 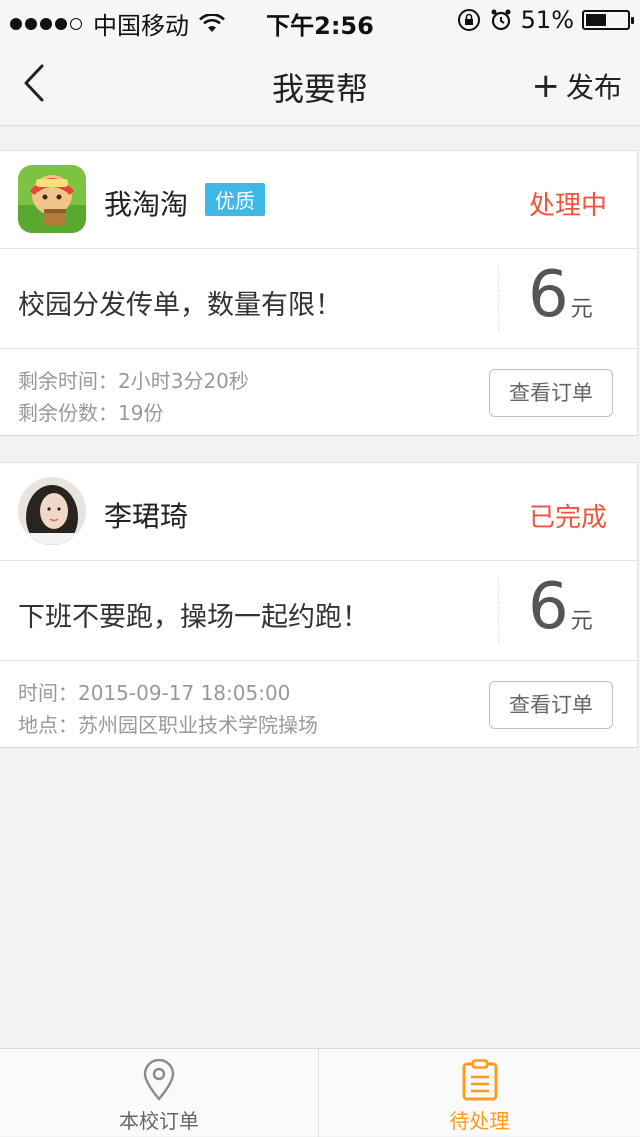 I want to click on tab-pending: 待处理, so click(x=479, y=1093).